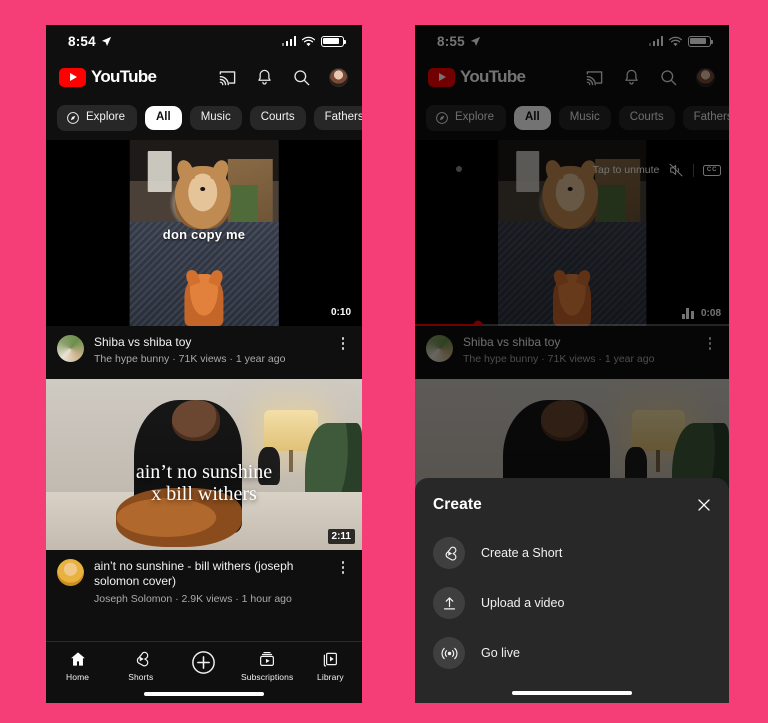 This screenshot has width=768, height=723. Describe the element at coordinates (77, 659) in the screenshot. I see `home-icon` at that location.